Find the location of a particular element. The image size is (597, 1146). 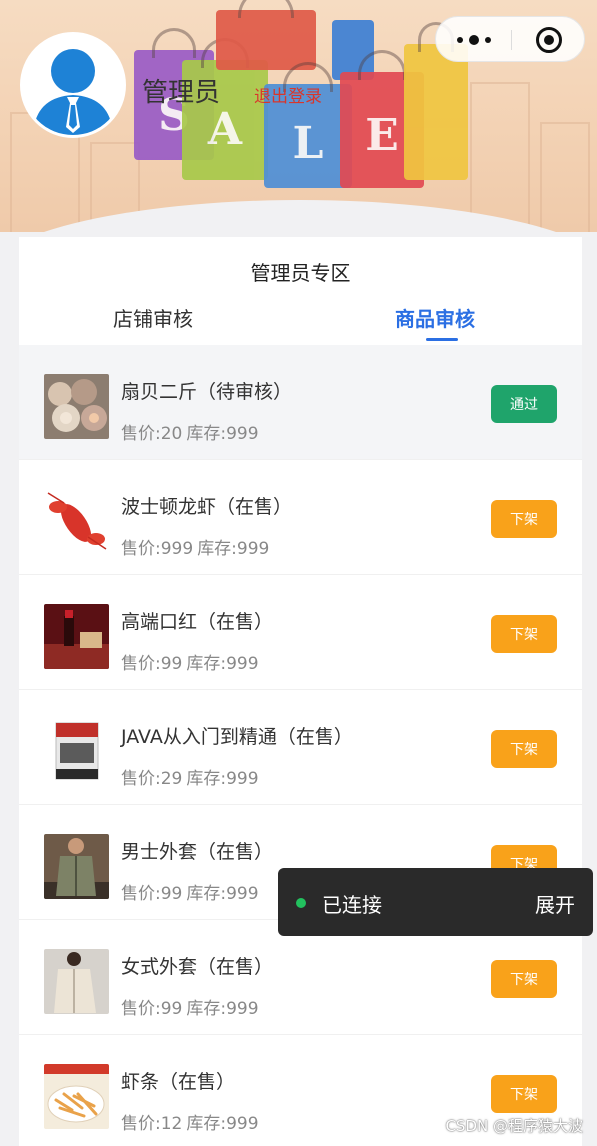

product-title: 高端口红（在售） is located at coordinates (197, 622).